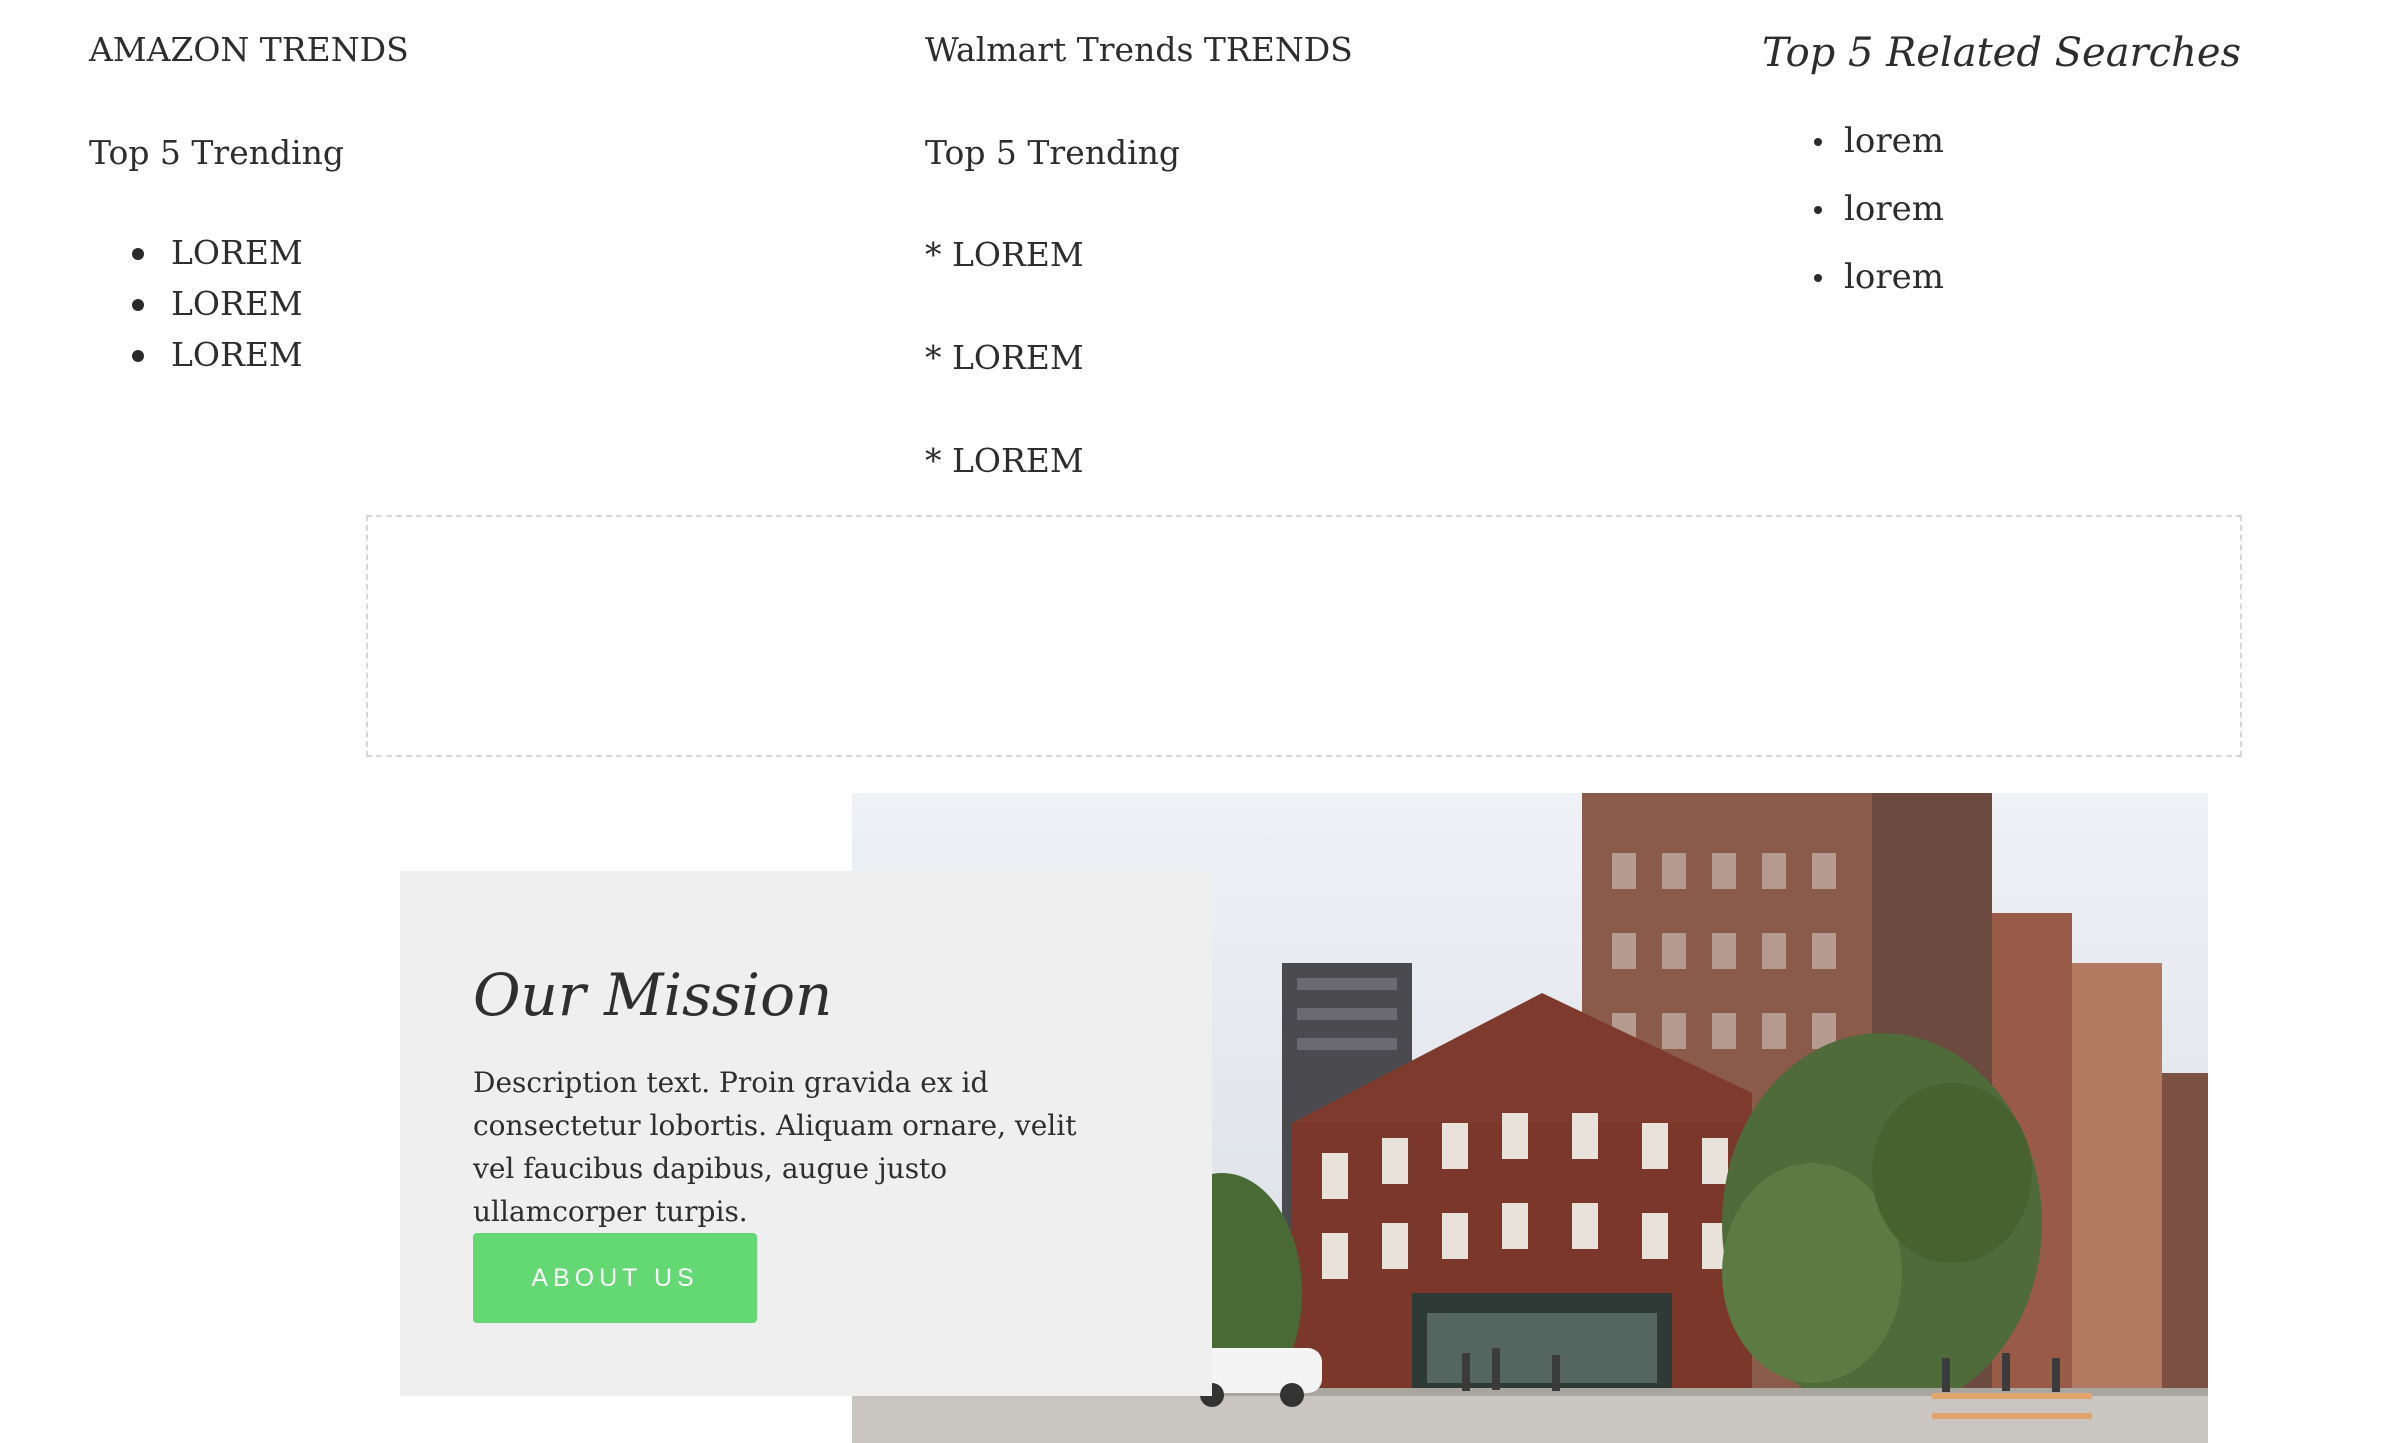  Describe the element at coordinates (1950, 210) in the screenshot. I see `related-searches-list: lorem lorem lorem` at that location.